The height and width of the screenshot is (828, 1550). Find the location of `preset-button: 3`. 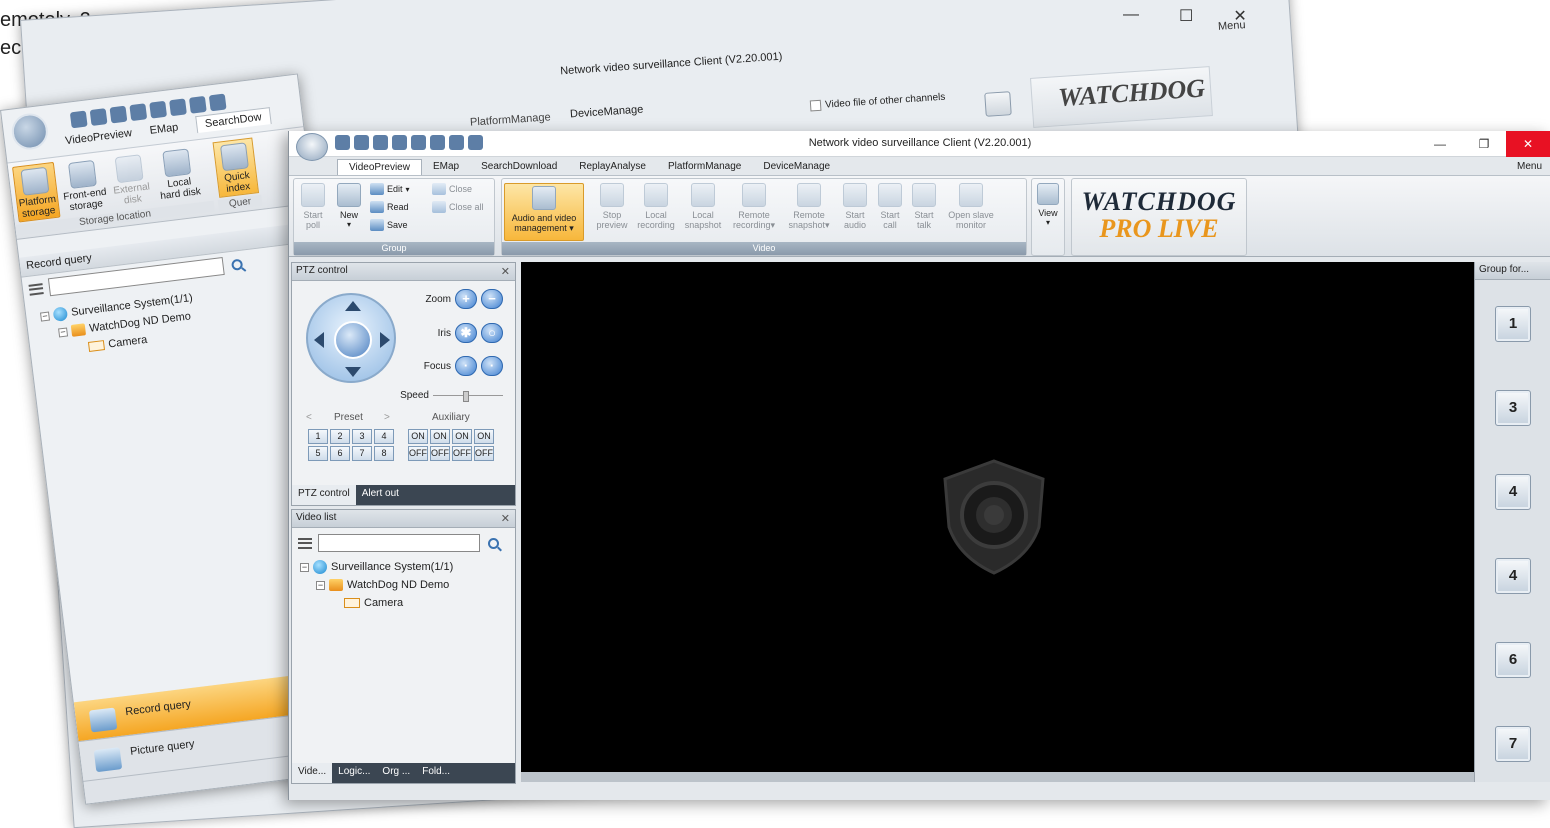

preset-button: 3 is located at coordinates (362, 436).